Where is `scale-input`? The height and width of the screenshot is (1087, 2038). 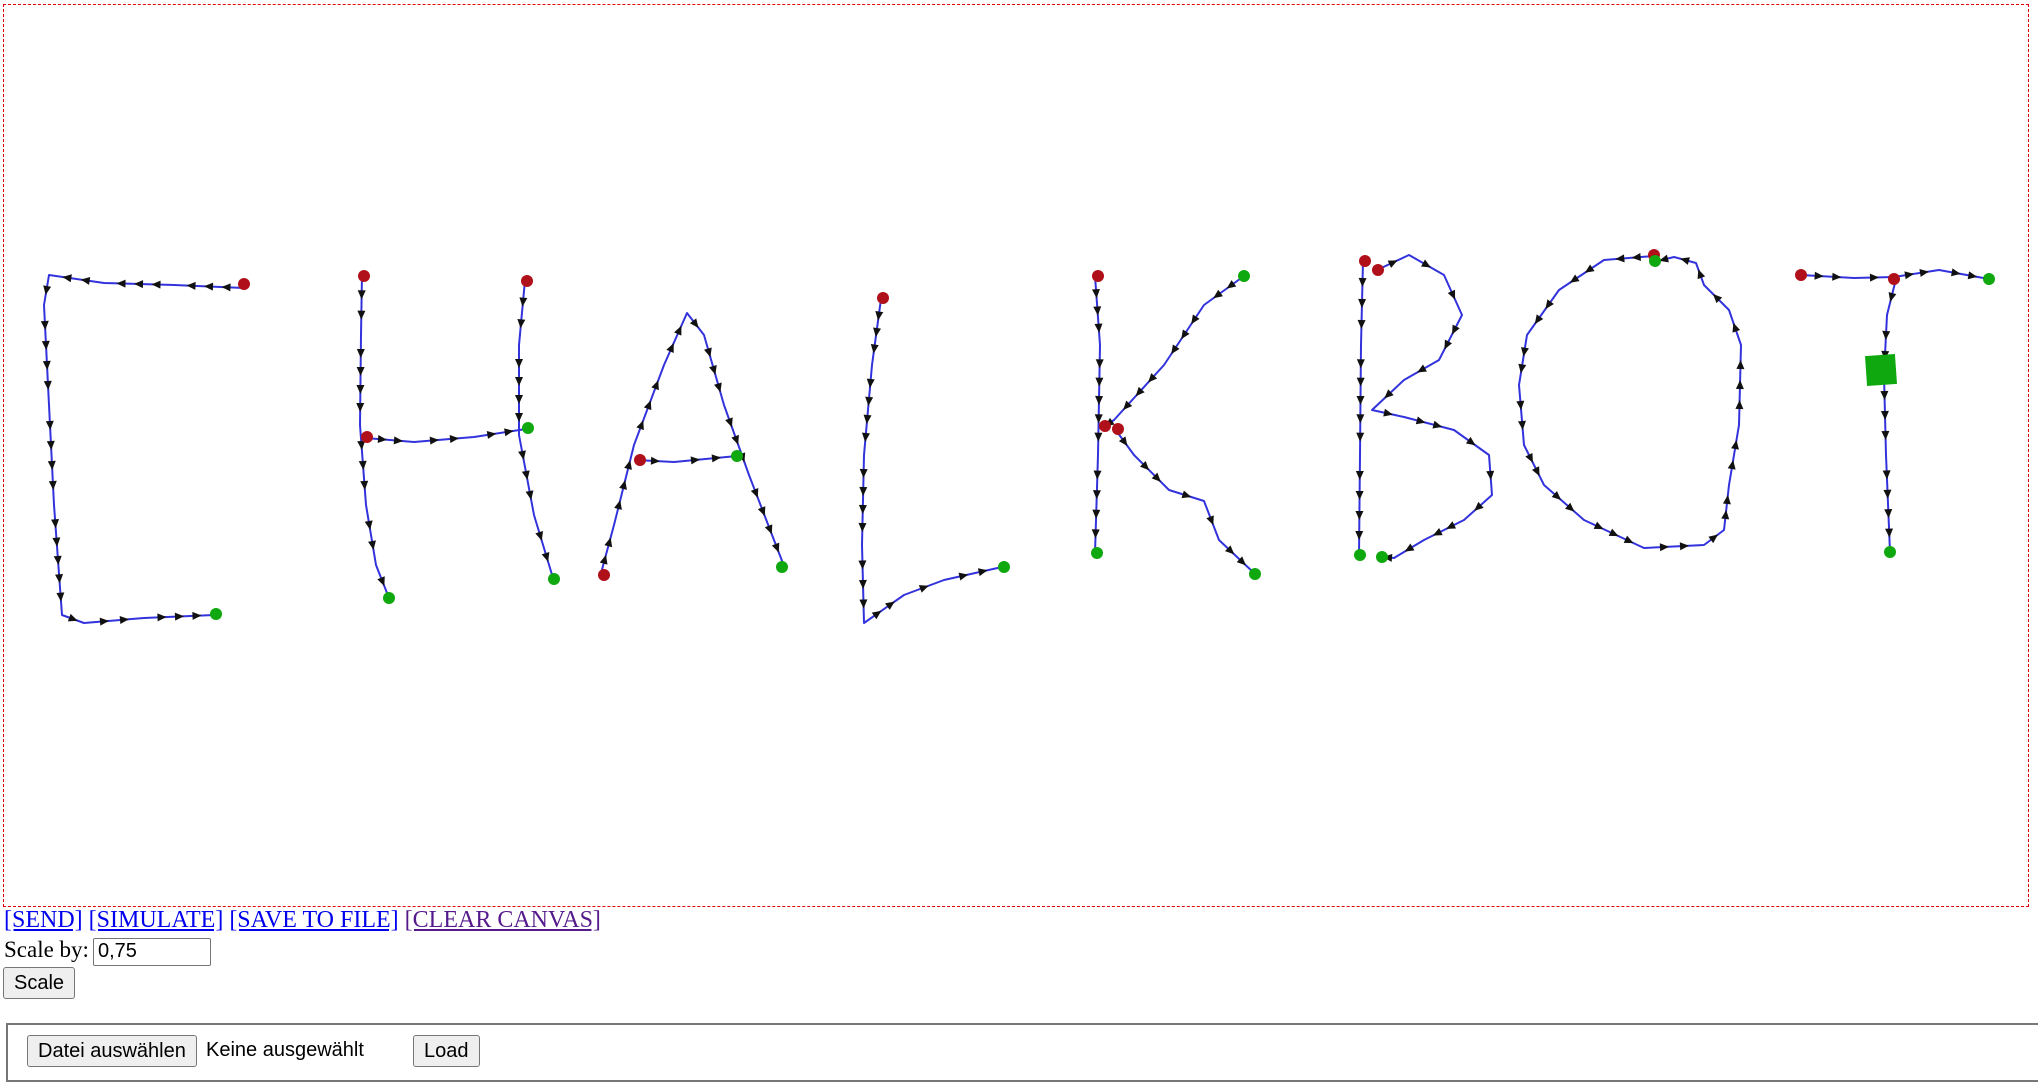 scale-input is located at coordinates (151, 951).